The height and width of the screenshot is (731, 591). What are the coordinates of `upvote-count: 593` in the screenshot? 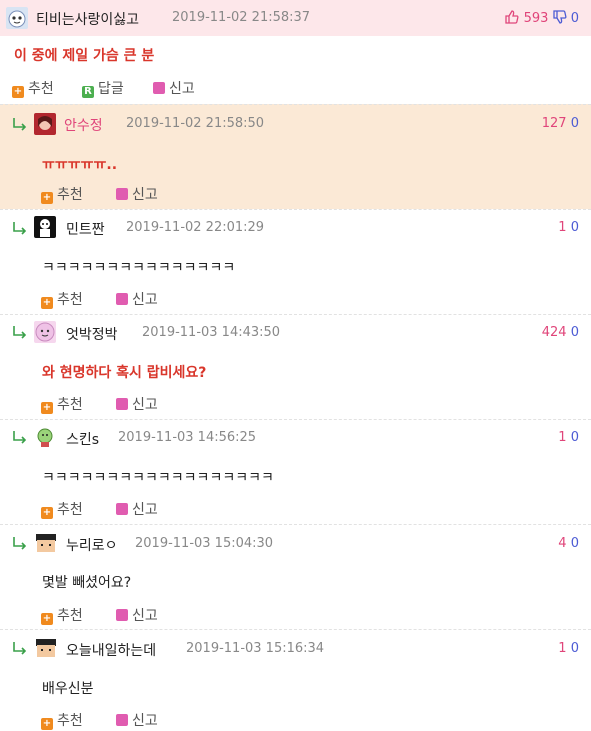 It's located at (536, 18).